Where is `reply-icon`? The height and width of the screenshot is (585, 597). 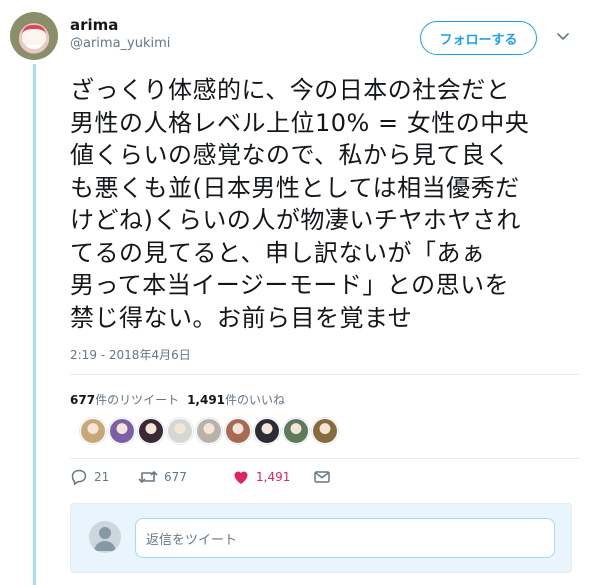
reply-icon is located at coordinates (79, 477).